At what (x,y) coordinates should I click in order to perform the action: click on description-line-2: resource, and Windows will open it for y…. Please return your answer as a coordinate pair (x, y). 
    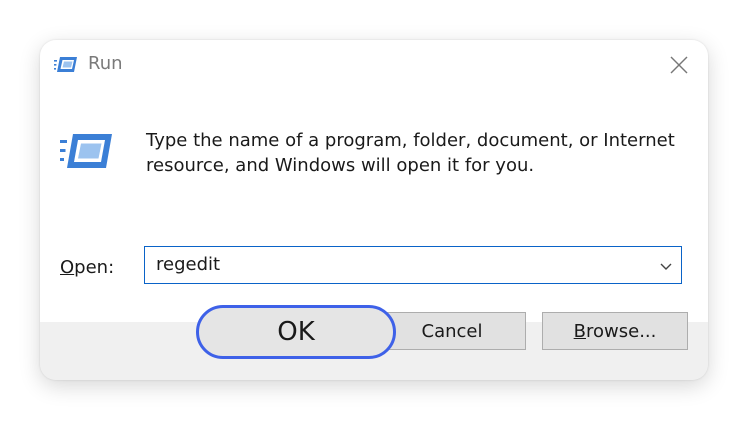
    Looking at the image, I should click on (340, 165).